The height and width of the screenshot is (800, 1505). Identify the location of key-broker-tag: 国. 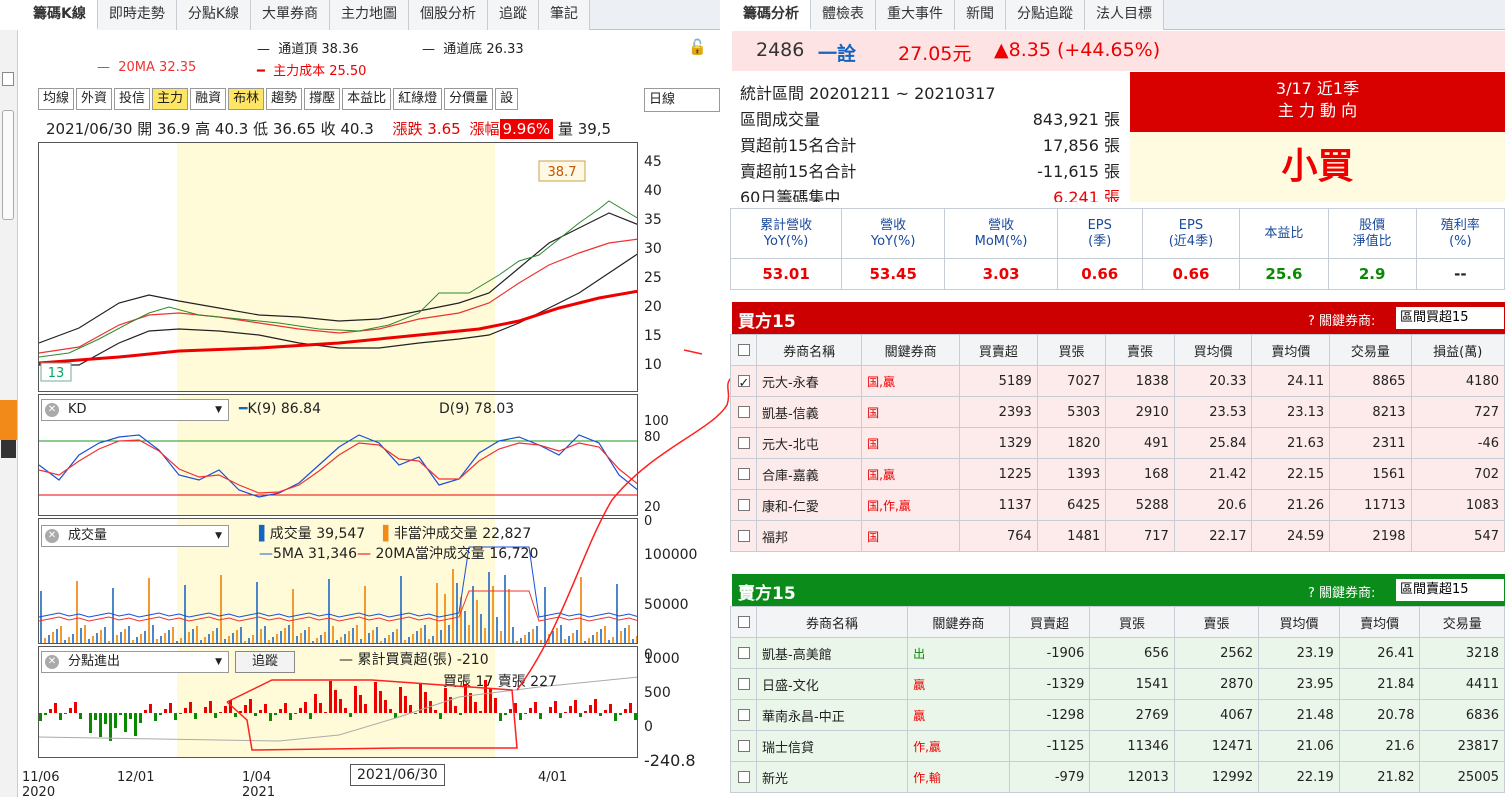
(911, 536).